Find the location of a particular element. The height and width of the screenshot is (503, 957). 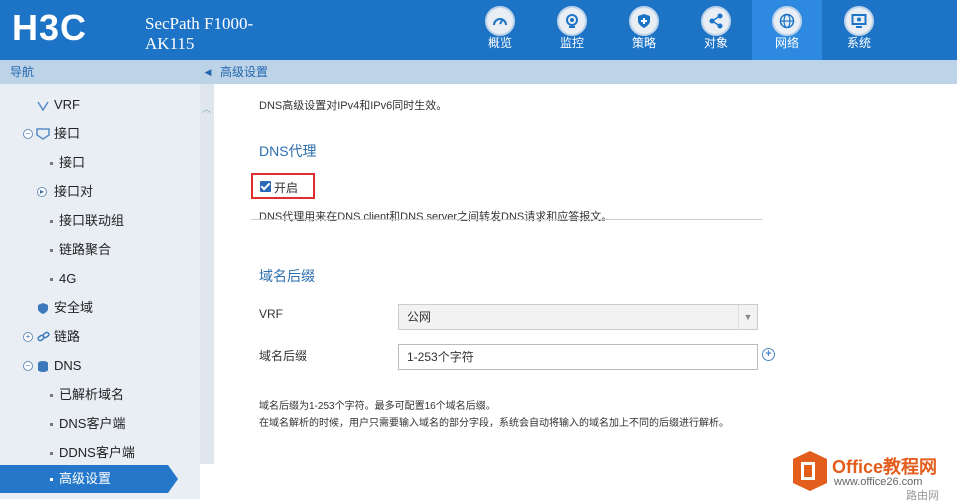

divider is located at coordinates (506, 219).